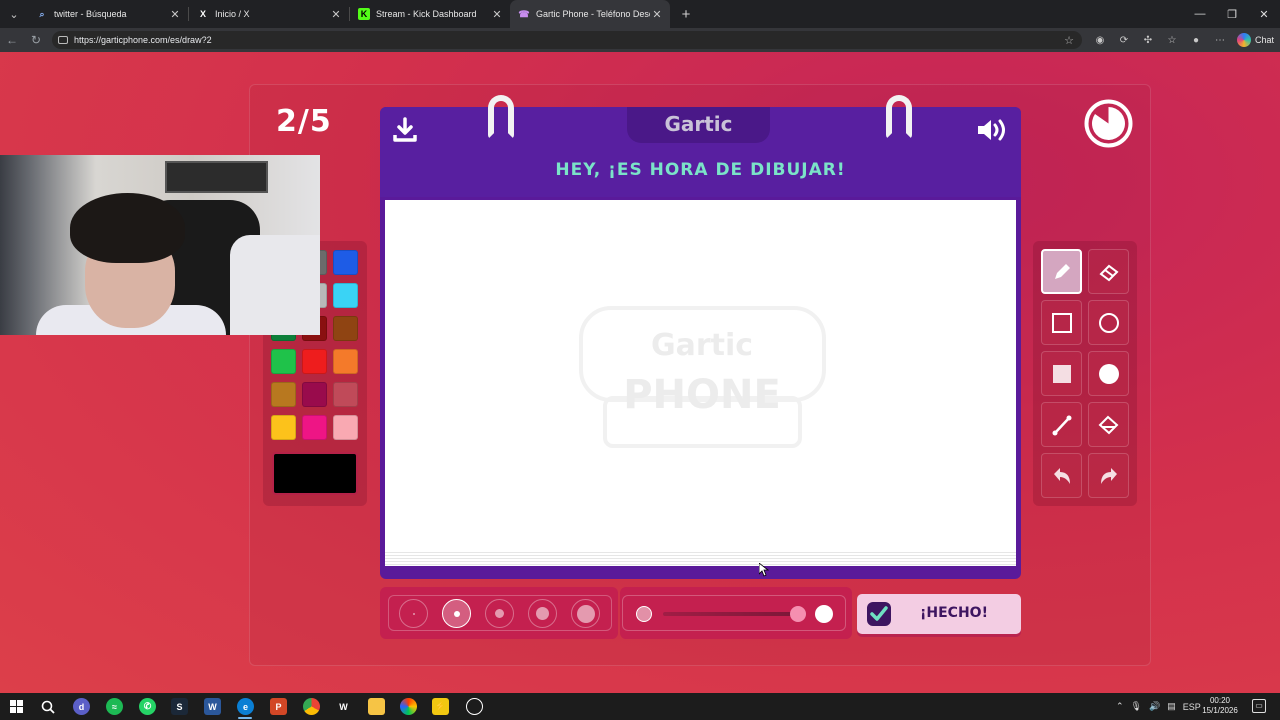 This screenshot has width=1280, height=720. I want to click on undo-tool, so click(1061, 475).